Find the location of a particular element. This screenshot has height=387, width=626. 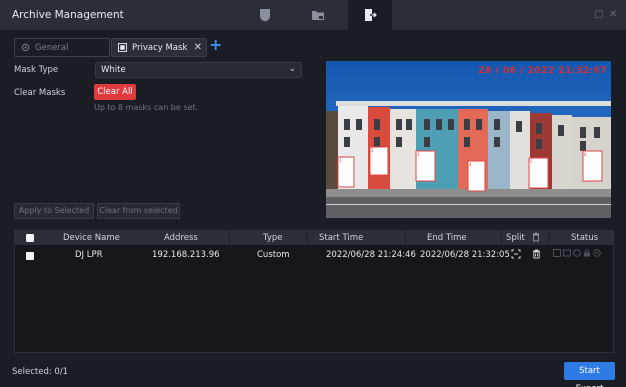

selected-count: Selected: 0/1 is located at coordinates (40, 372).